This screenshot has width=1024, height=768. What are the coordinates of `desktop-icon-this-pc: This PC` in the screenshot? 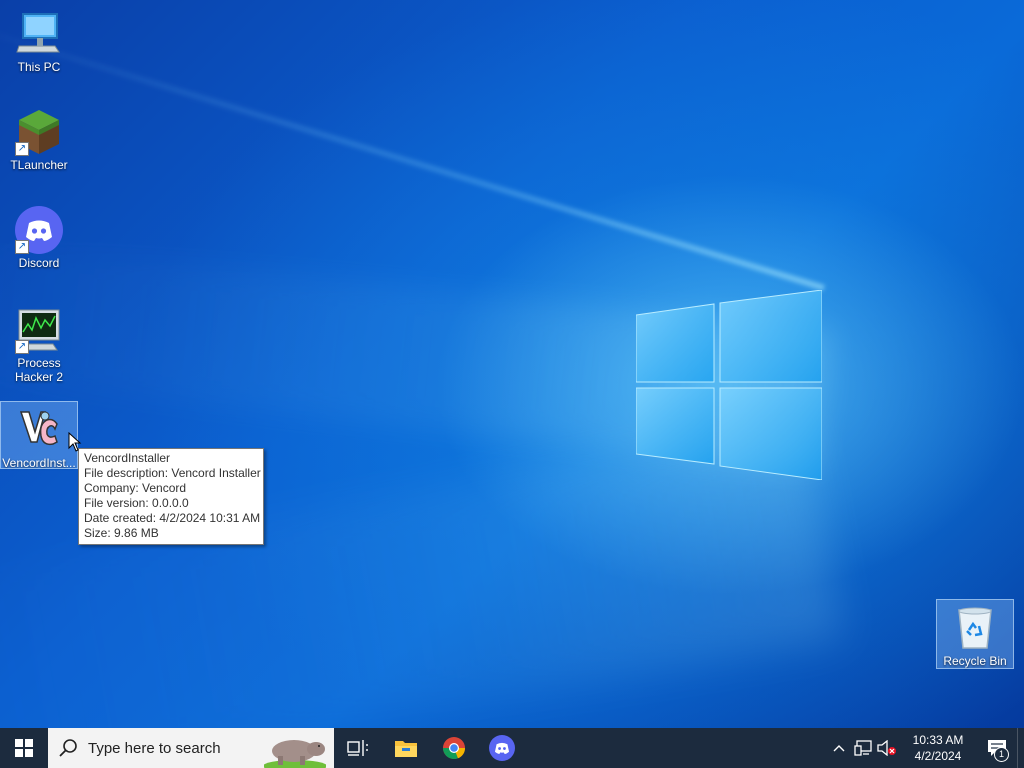 It's located at (39, 42).